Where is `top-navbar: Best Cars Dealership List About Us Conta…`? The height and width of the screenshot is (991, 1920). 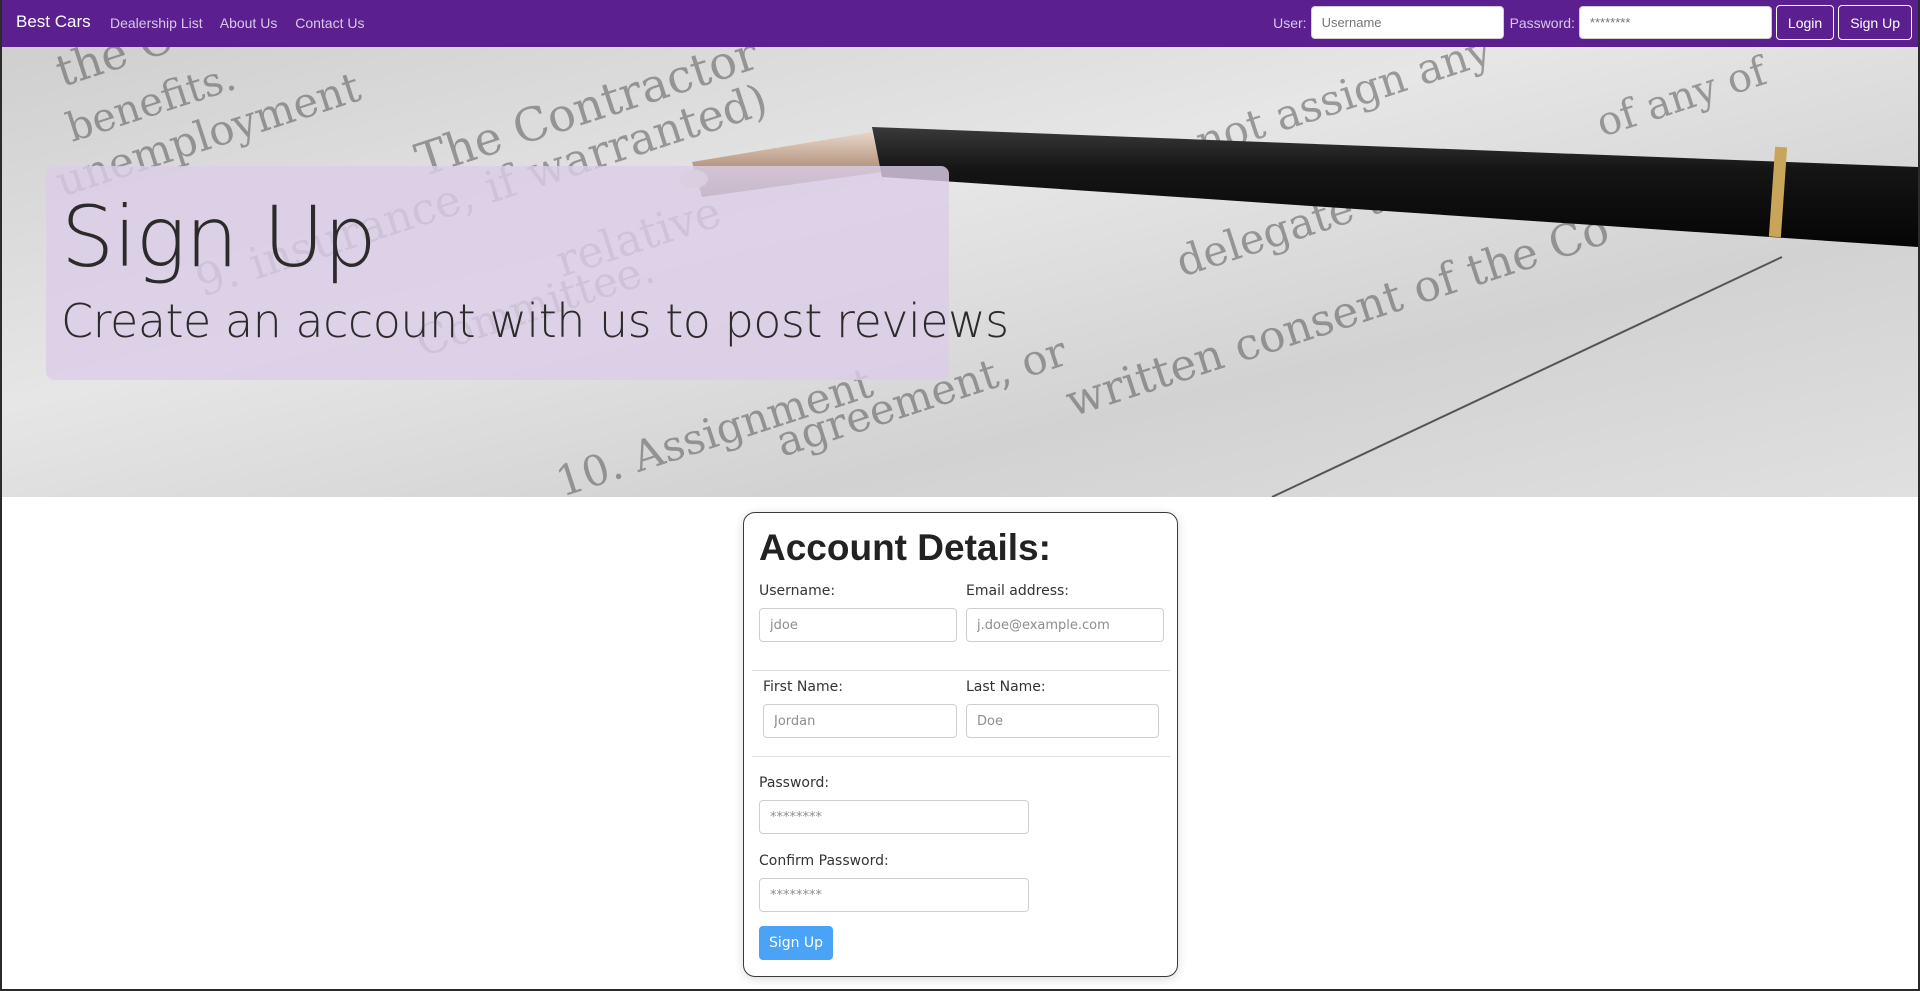
top-navbar: Best Cars Dealership List About Us Conta… is located at coordinates (960, 23).